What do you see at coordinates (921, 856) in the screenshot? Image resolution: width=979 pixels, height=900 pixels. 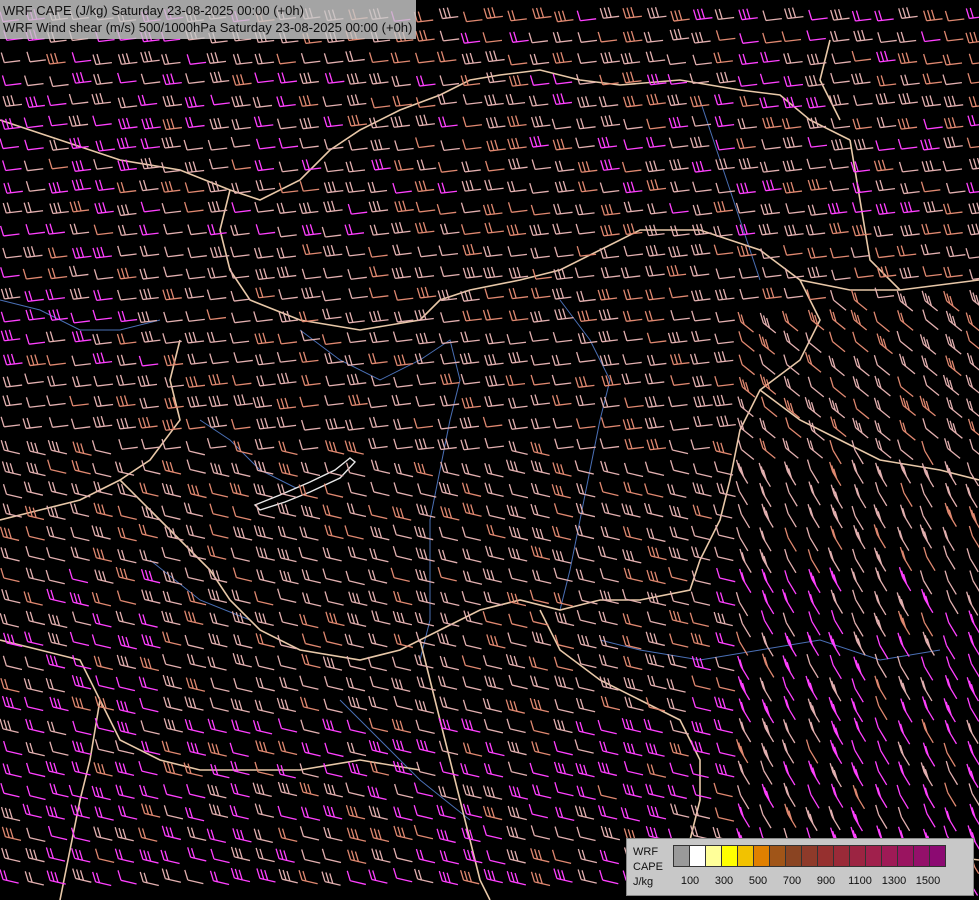 I see `legend-swatch` at bounding box center [921, 856].